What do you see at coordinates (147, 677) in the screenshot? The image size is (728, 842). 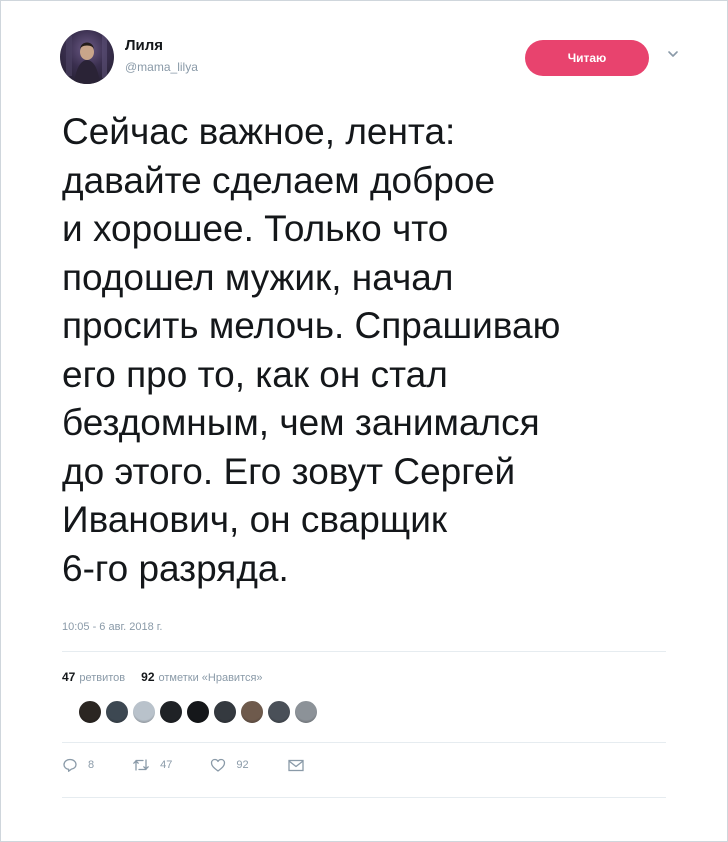 I see `likes-count: 92` at bounding box center [147, 677].